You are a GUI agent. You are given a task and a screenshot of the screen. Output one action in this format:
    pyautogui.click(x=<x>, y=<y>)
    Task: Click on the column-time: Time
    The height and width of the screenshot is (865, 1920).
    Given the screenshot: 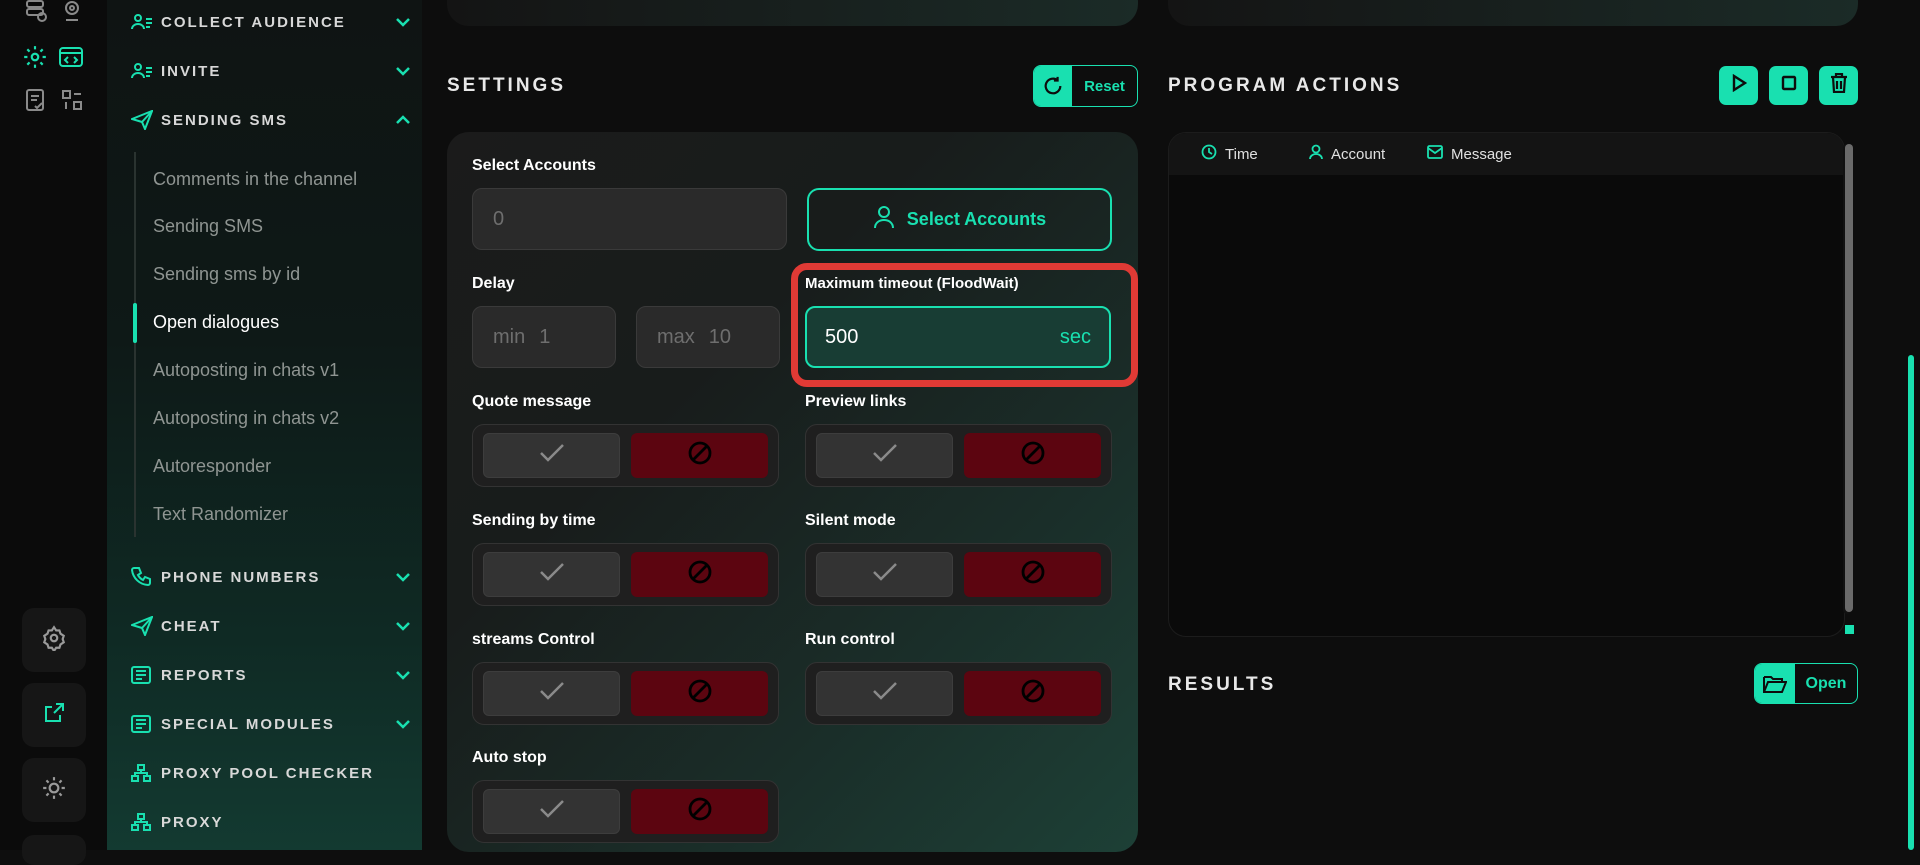 What is the action you would take?
    pyautogui.click(x=1229, y=154)
    